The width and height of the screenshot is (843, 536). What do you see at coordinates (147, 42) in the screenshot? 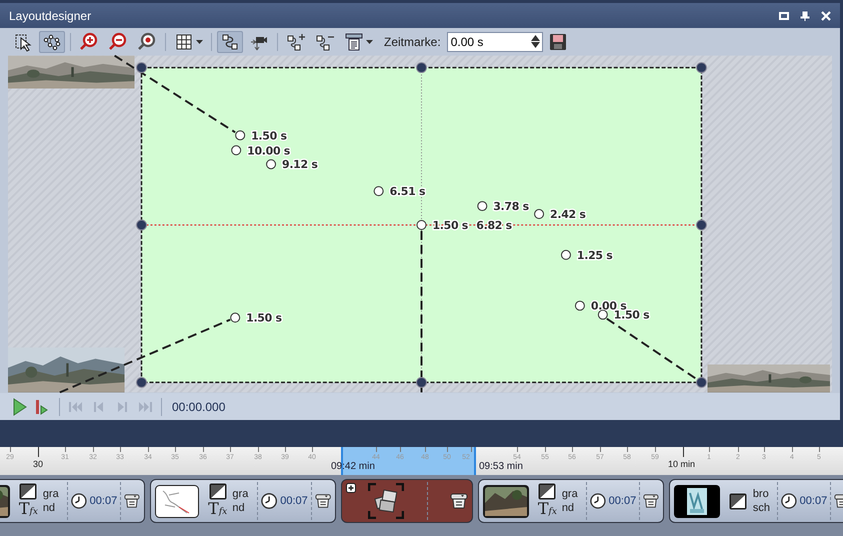
I see `zoom-icon` at bounding box center [147, 42].